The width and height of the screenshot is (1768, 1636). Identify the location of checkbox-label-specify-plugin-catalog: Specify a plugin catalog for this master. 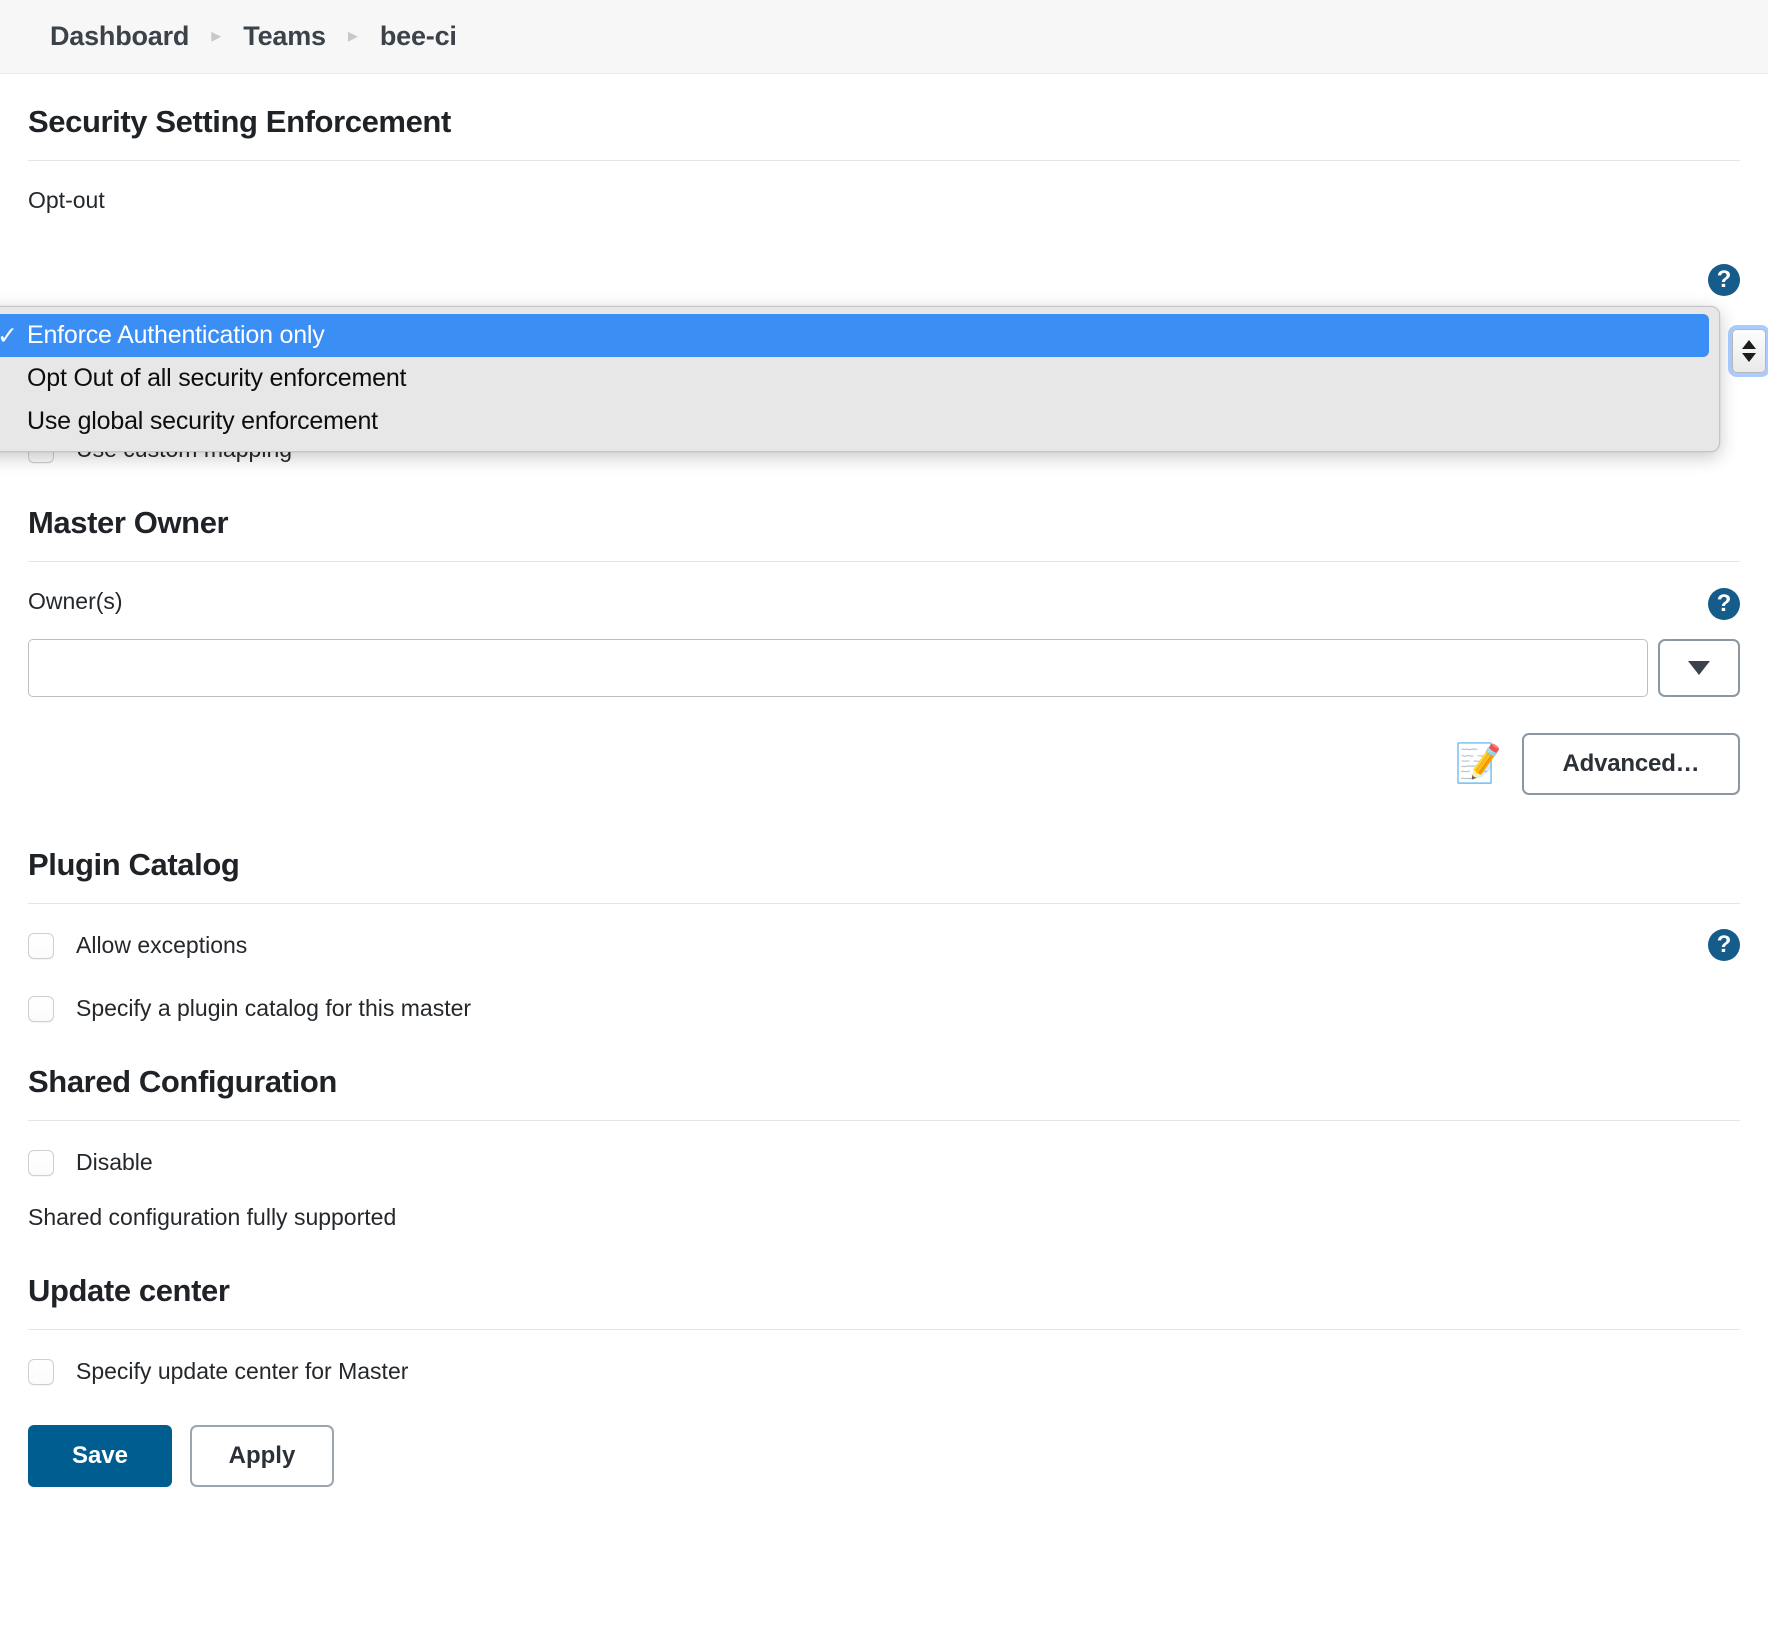
(274, 1008).